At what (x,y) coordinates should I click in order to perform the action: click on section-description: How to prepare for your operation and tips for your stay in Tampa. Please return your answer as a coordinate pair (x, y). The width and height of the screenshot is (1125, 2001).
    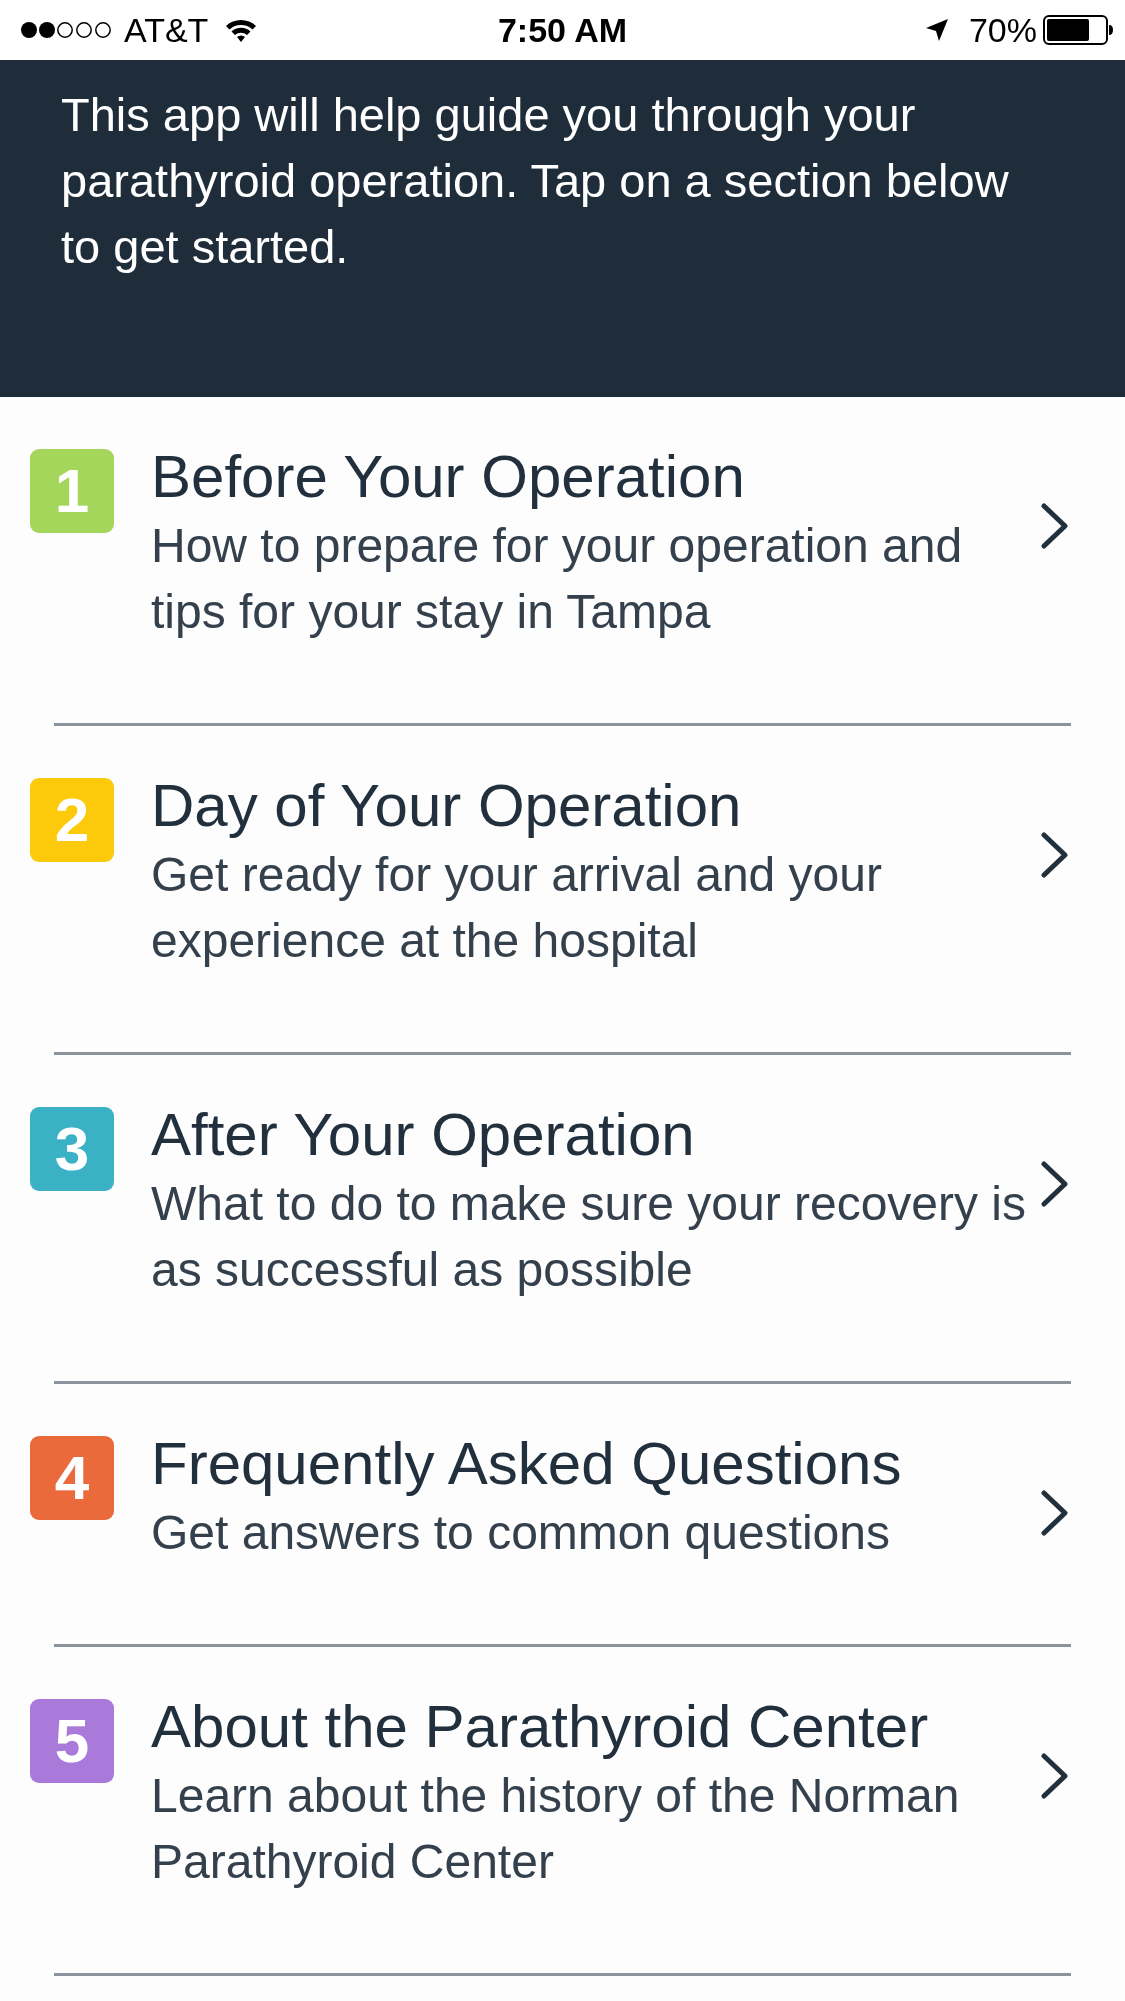
    Looking at the image, I should click on (557, 579).